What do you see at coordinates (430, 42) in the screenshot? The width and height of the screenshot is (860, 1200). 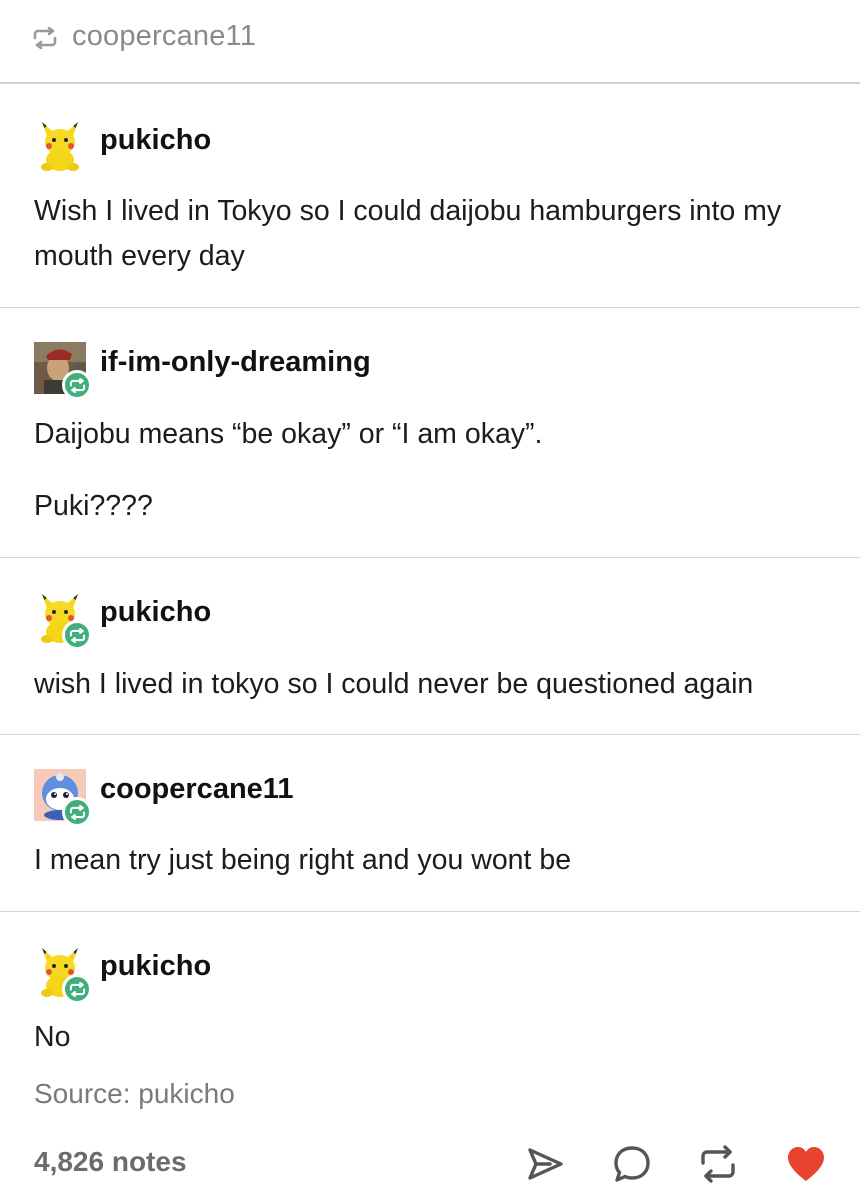 I see `reblog-header: coopercane11` at bounding box center [430, 42].